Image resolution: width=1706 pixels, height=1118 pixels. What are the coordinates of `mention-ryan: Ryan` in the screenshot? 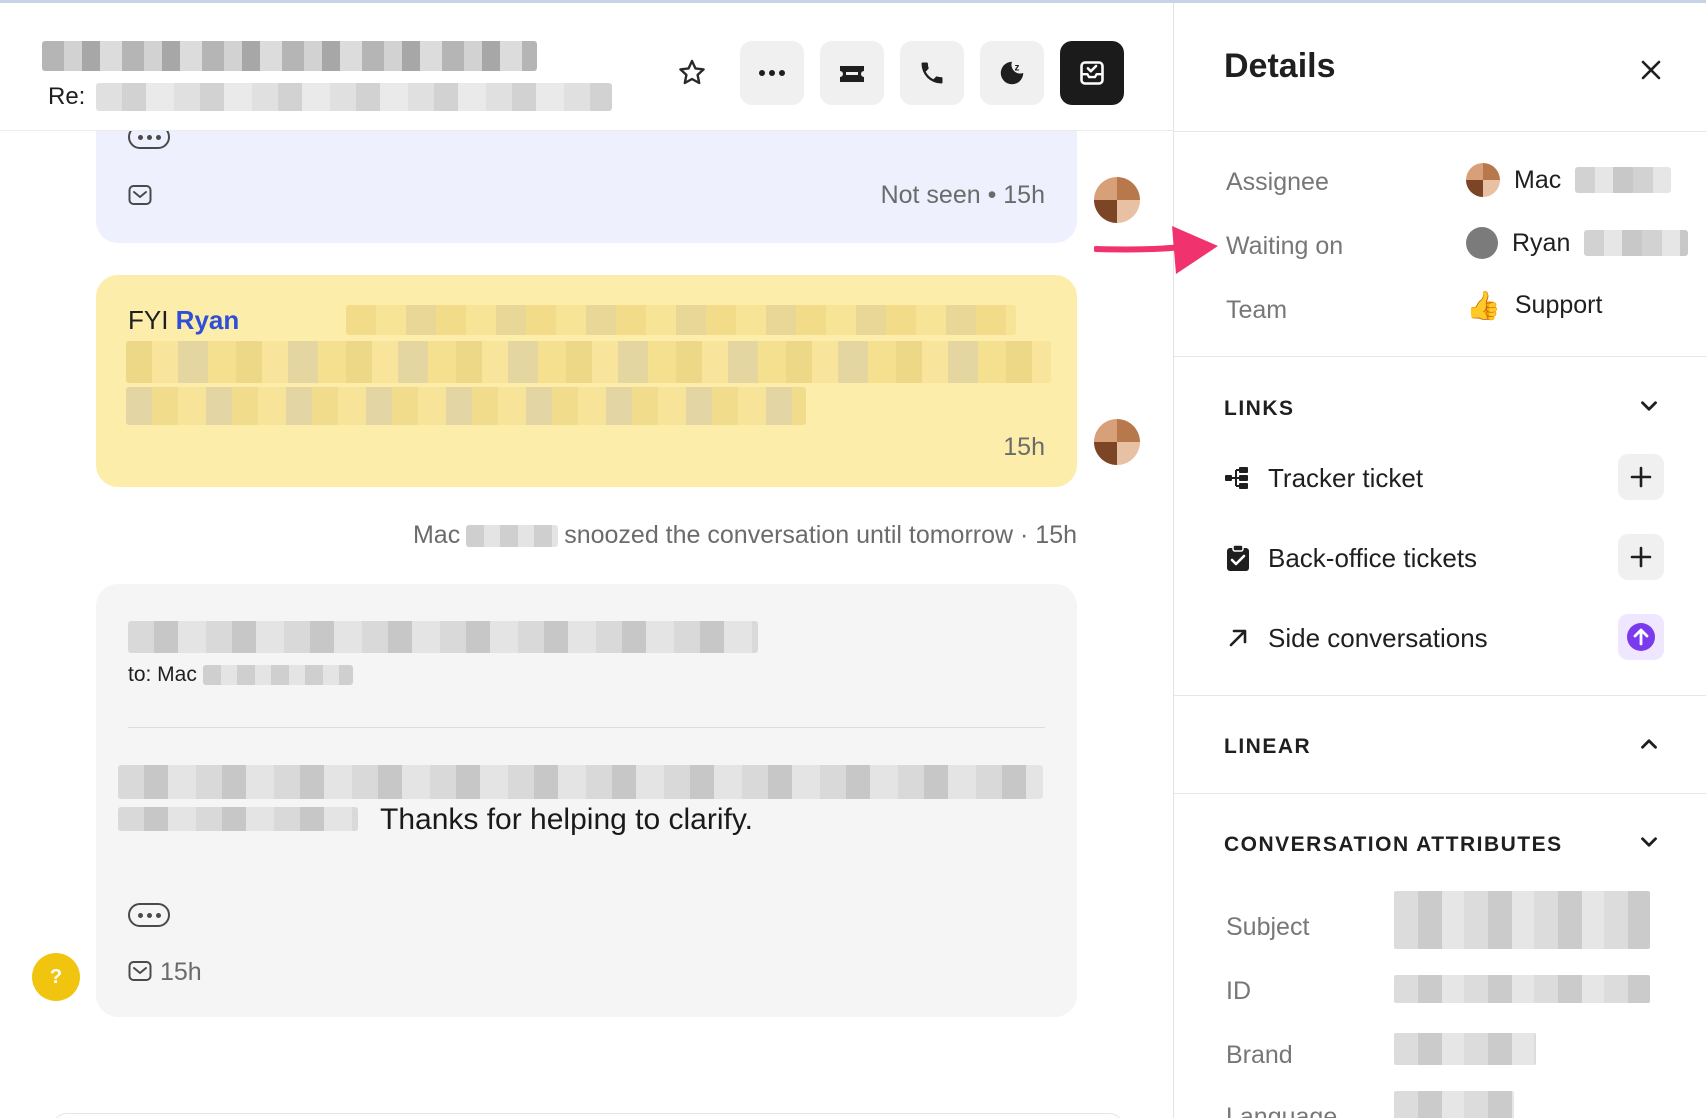 It's located at (208, 320).